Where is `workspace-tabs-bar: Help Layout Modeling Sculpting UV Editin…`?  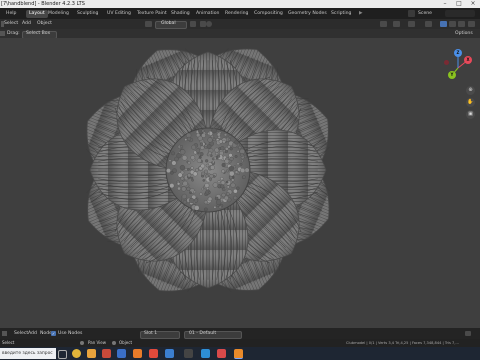 workspace-tabs-bar: Help Layout Modeling Sculpting UV Editin… is located at coordinates (240, 13).